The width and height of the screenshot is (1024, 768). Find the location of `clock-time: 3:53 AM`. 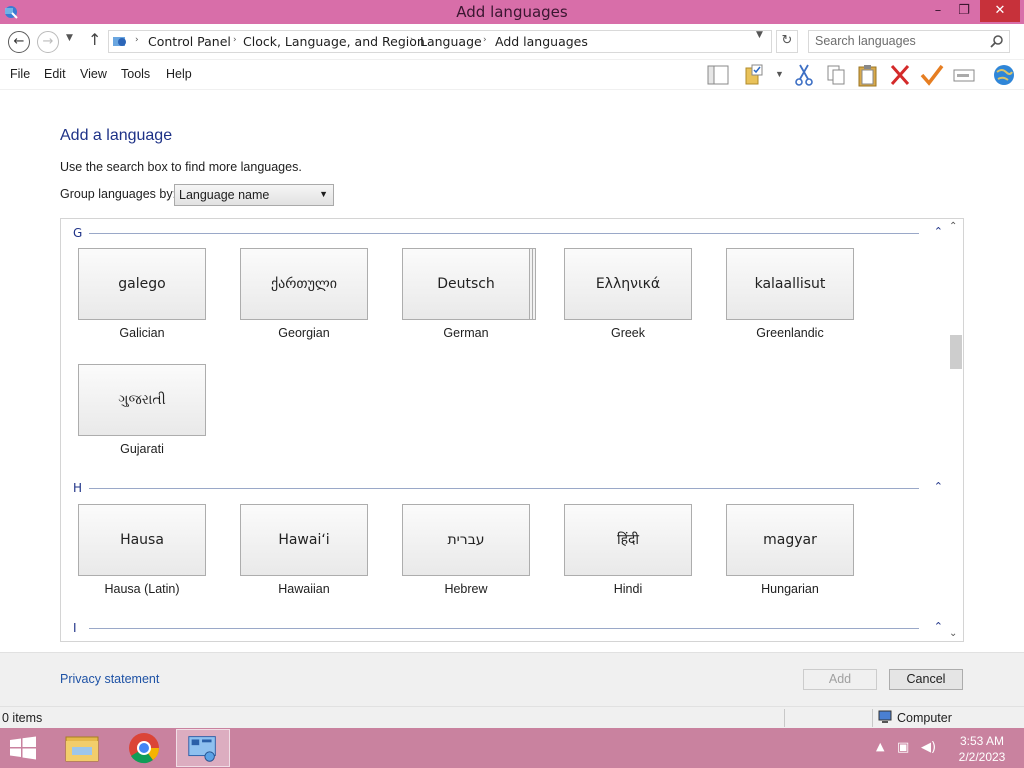

clock-time: 3:53 AM is located at coordinates (982, 741).